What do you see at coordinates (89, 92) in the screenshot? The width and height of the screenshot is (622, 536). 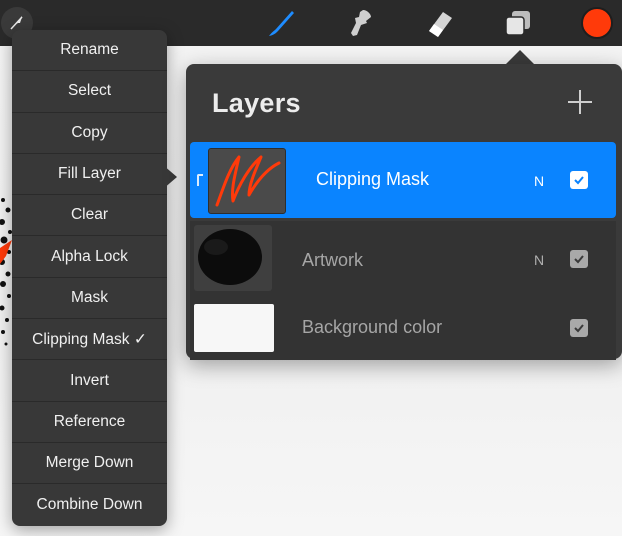 I see `menu-item-select: Select` at bounding box center [89, 92].